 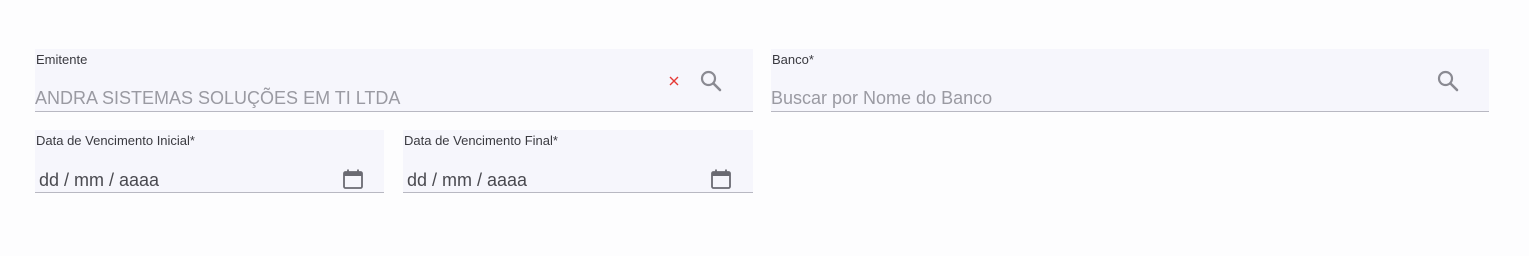 What do you see at coordinates (793, 59) in the screenshot?
I see `banco-label: Banco*` at bounding box center [793, 59].